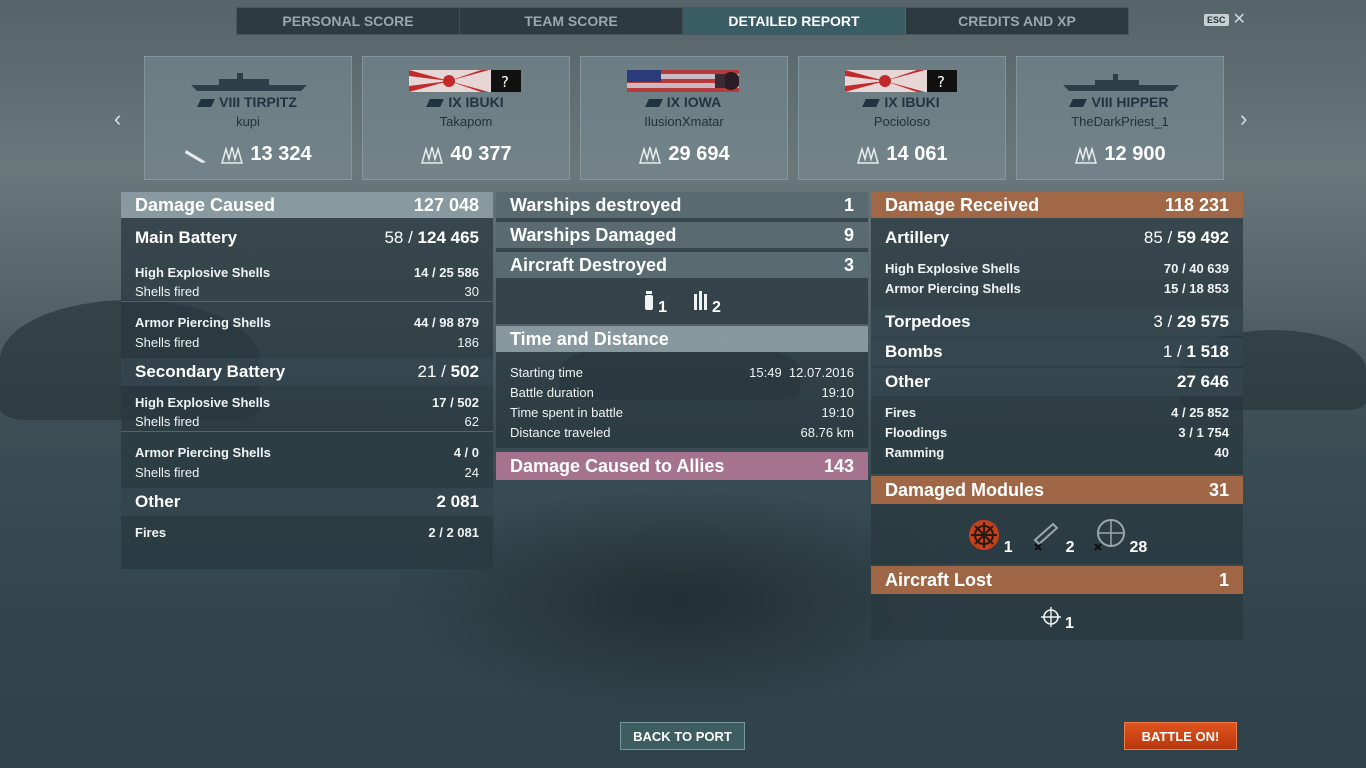  I want to click on battle-on-button: BATTLE ON!, so click(1180, 736).